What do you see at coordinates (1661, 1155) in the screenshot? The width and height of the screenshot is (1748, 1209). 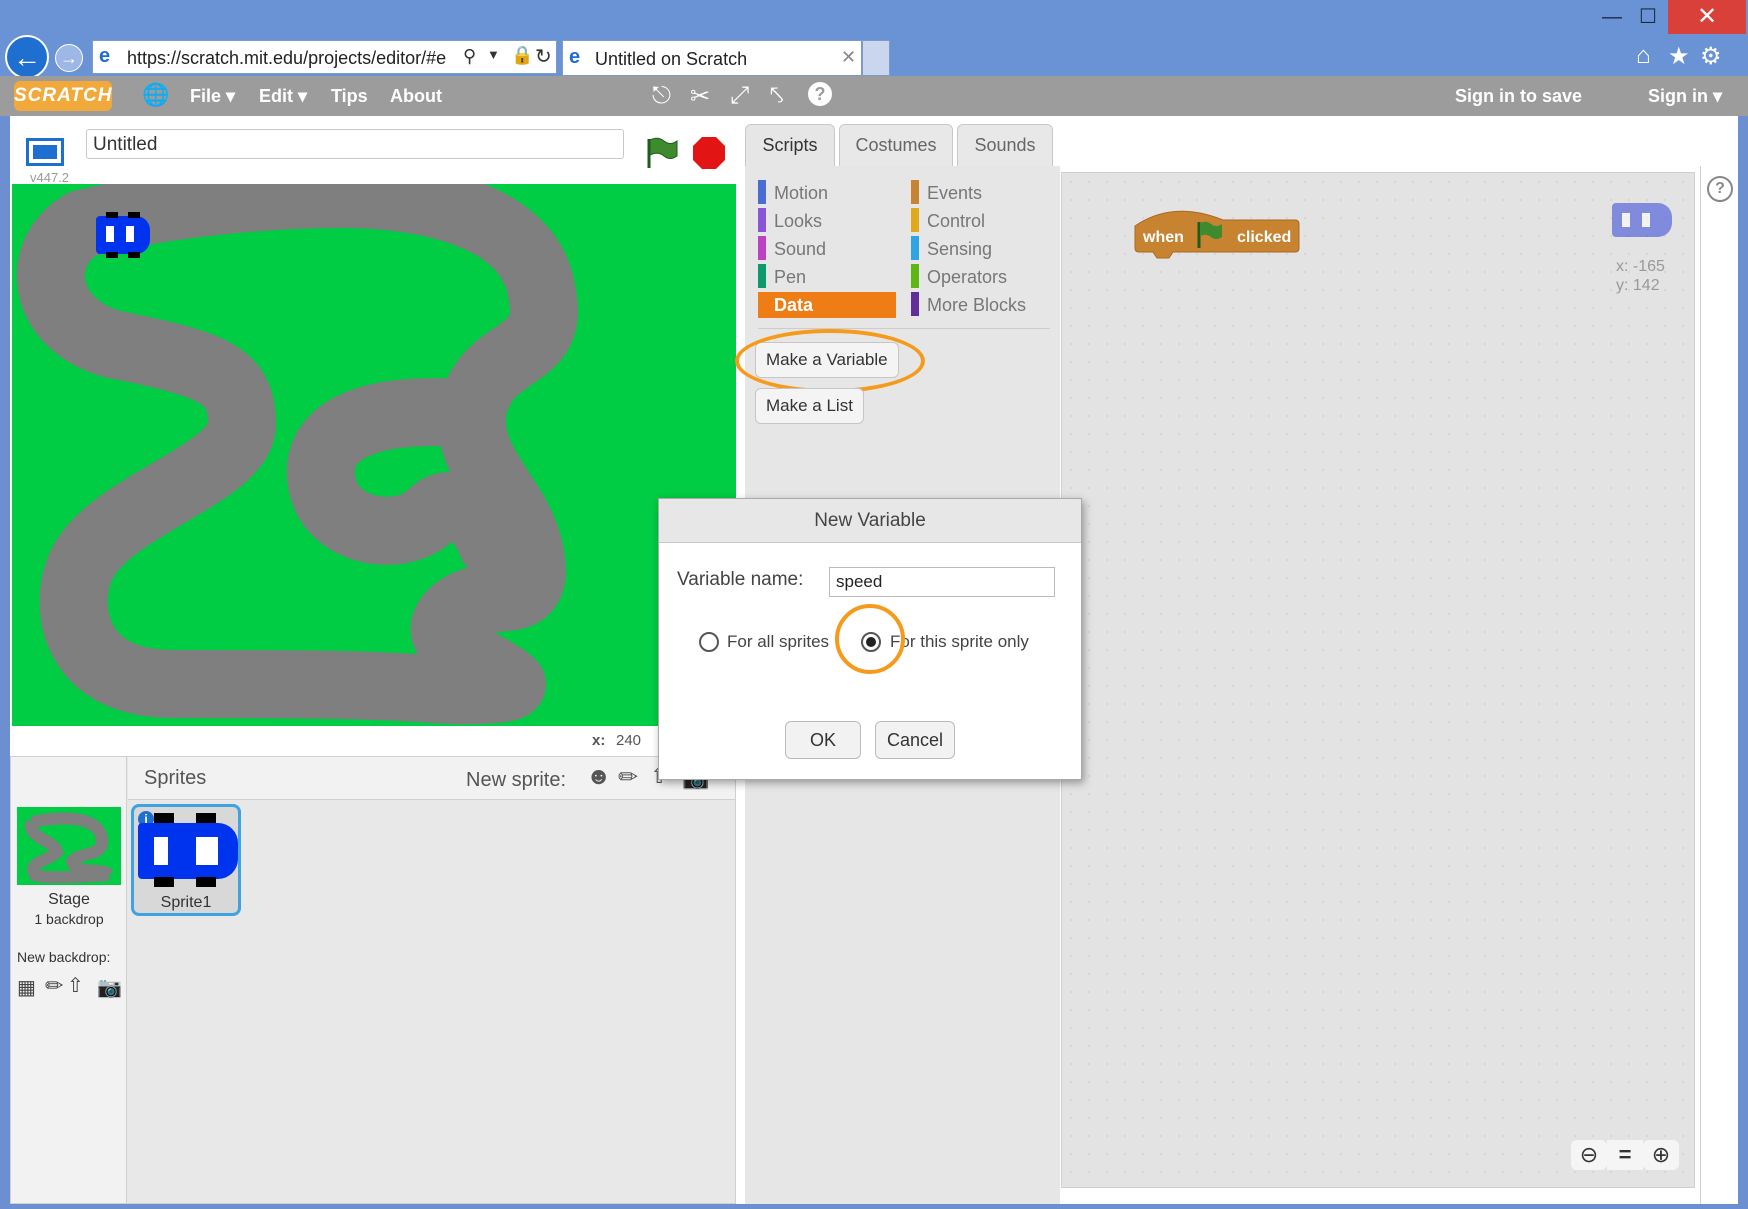 I see `zoom-in-icon: ⊕` at bounding box center [1661, 1155].